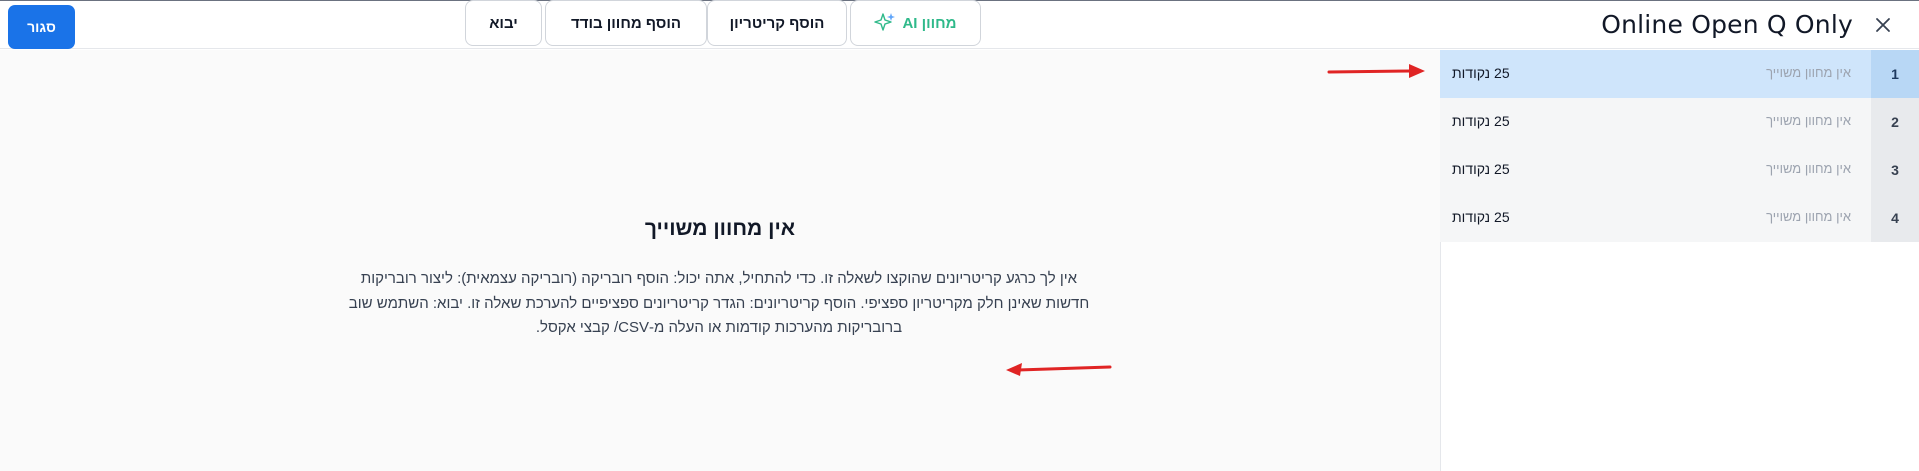  I want to click on question-row-4: 4 אין מחוון משוייך 25 נקודות, so click(1679, 218).